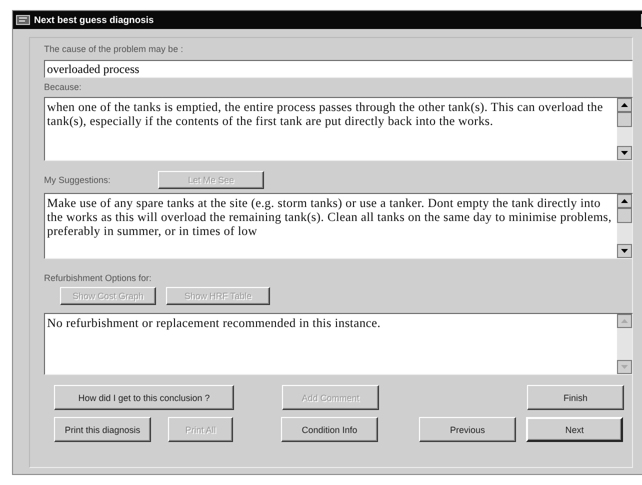 The width and height of the screenshot is (642, 485). What do you see at coordinates (329, 217) in the screenshot?
I see `box-text: Make use of any spare tanks at the site (e.g. storm tanks) or use a tanker. Dont empty the tank directly into the works as this will overload the remaining tank(s). Clean all tanks on the same day to minimise problems, preferably in summer, or in times of low` at bounding box center [329, 217].